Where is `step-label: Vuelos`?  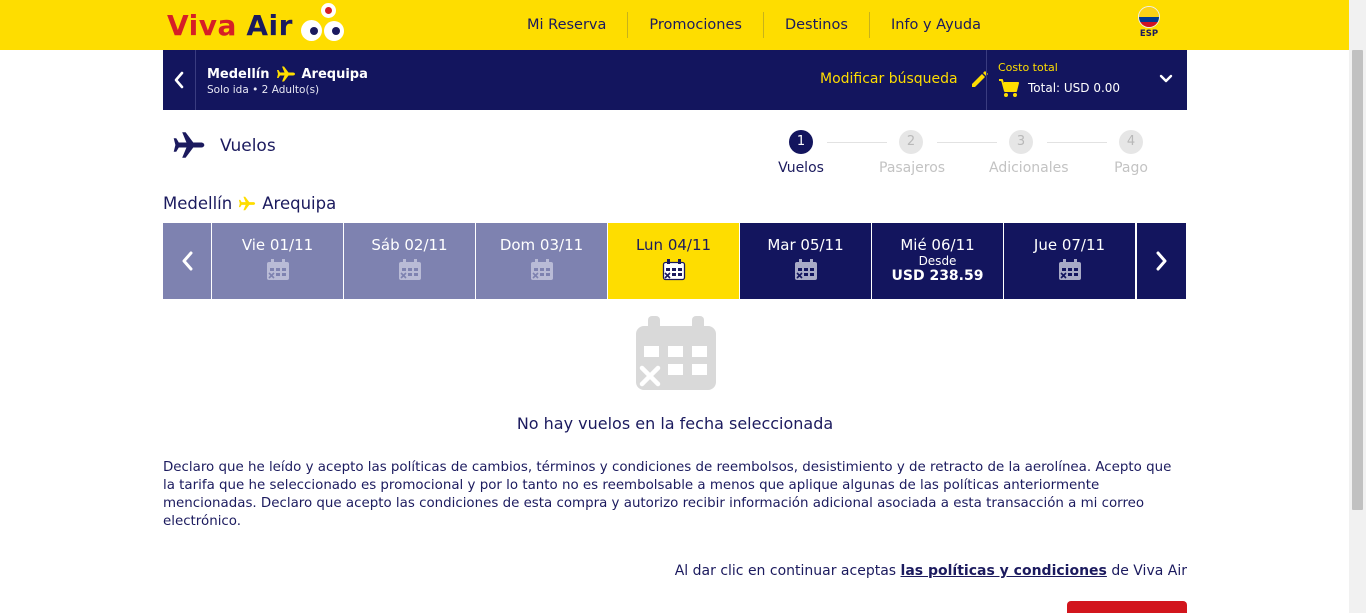
step-label: Vuelos is located at coordinates (801, 168).